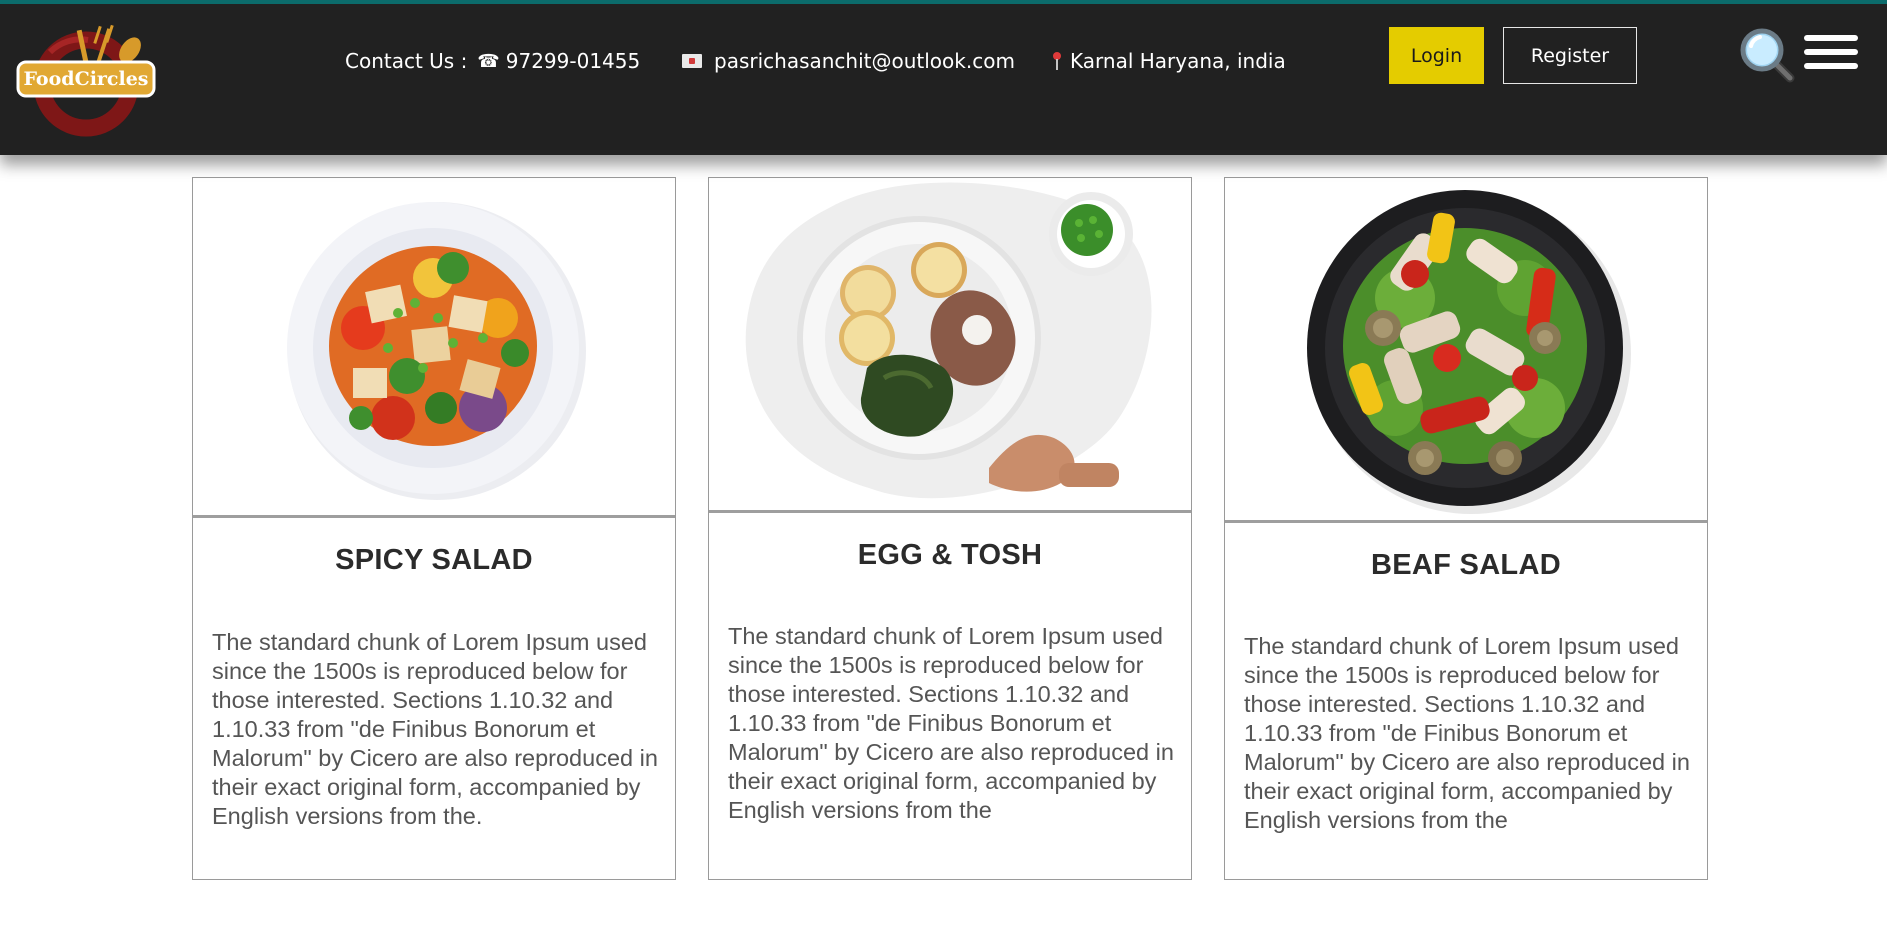  I want to click on contact-email: pasrichasanchit@outlook.com, so click(848, 61).